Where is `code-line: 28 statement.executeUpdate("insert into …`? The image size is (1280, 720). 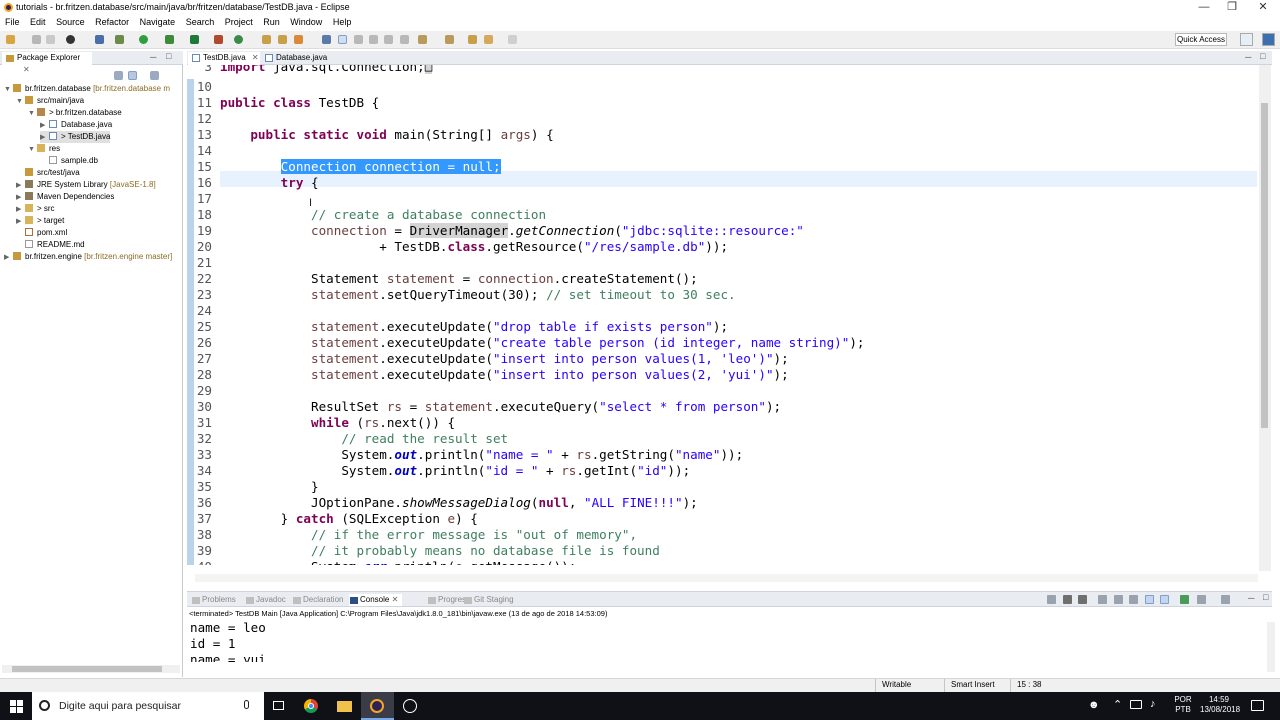
code-line: 28 statement.executeUpdate("insert into … is located at coordinates (722, 375).